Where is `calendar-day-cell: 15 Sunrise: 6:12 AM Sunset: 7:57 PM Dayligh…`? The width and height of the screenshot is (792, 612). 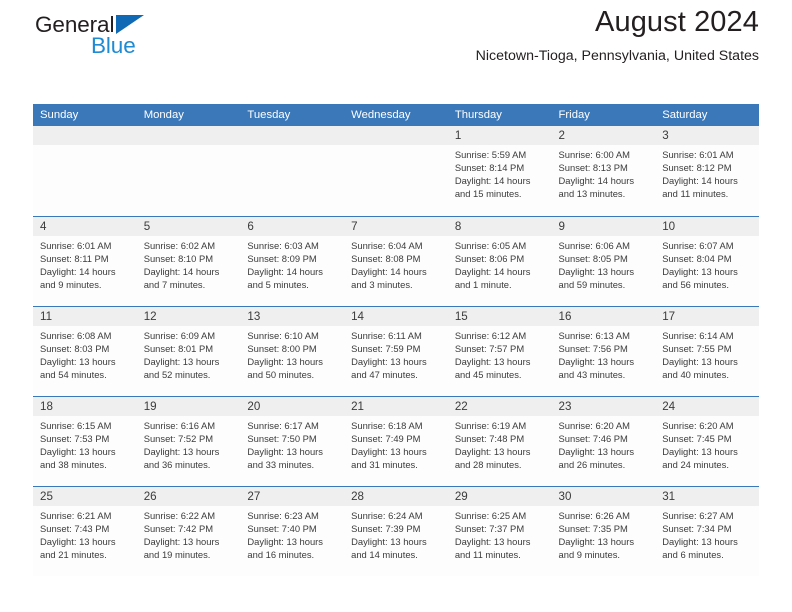
calendar-day-cell: 15 Sunrise: 6:12 AM Sunset: 7:57 PM Dayligh… is located at coordinates (499, 350).